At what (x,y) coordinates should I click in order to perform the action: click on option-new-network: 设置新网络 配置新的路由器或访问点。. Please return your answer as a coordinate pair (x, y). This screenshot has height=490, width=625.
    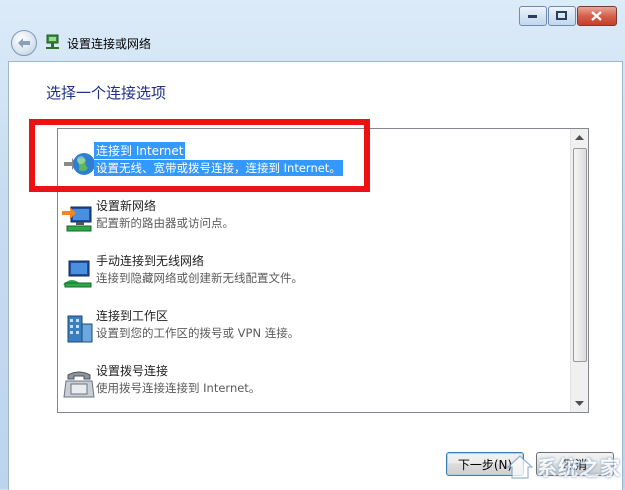
    Looking at the image, I should click on (314, 218).